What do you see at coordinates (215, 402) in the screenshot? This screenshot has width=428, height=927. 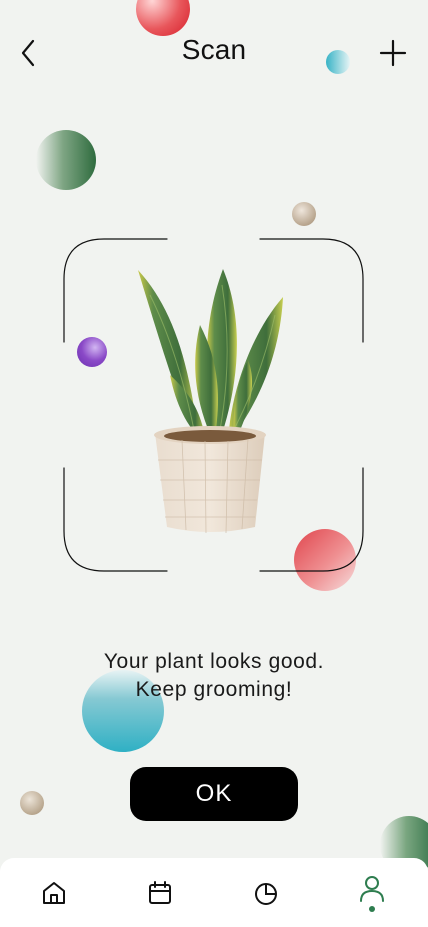 I see `plant-image` at bounding box center [215, 402].